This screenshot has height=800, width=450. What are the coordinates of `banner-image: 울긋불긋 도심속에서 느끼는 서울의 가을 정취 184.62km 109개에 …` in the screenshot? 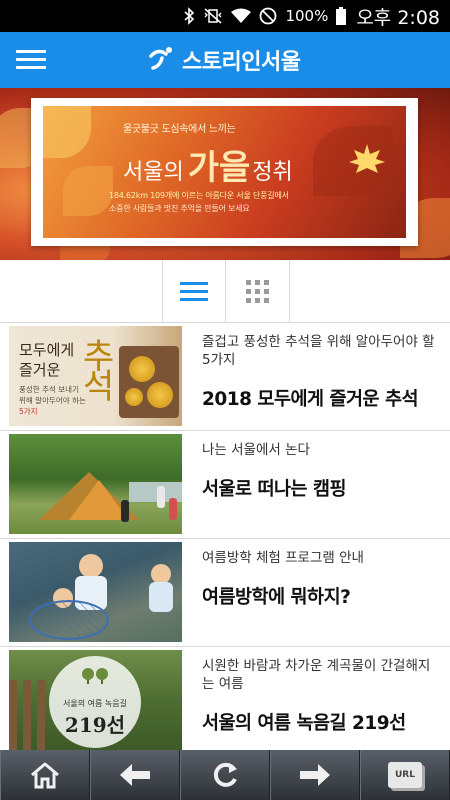 It's located at (224, 172).